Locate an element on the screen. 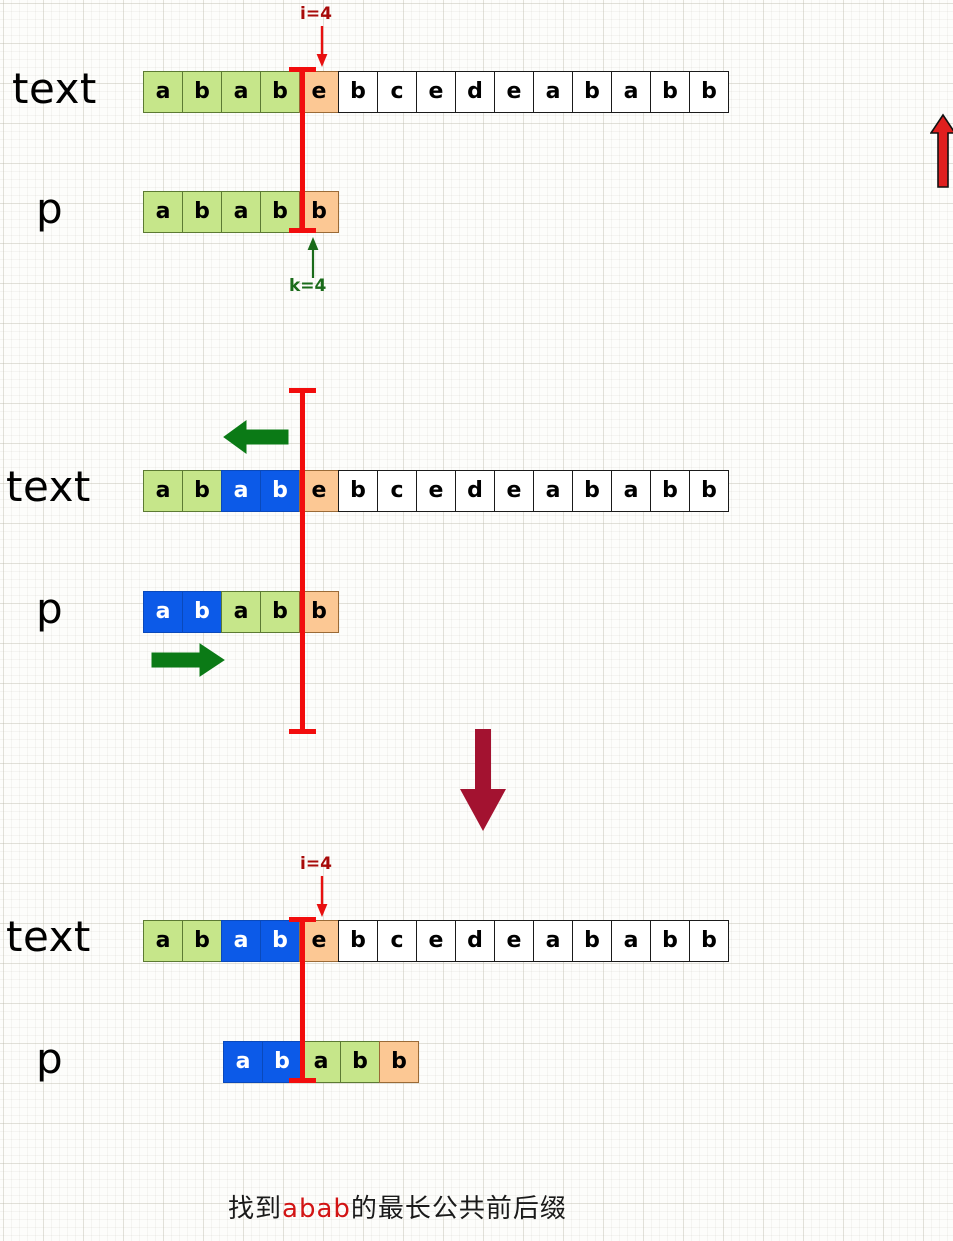  panel1-text-row-label: text is located at coordinates (54, 88).